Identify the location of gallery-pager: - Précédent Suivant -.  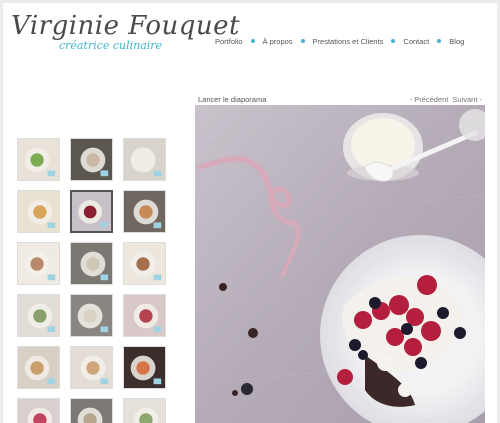
(446, 99).